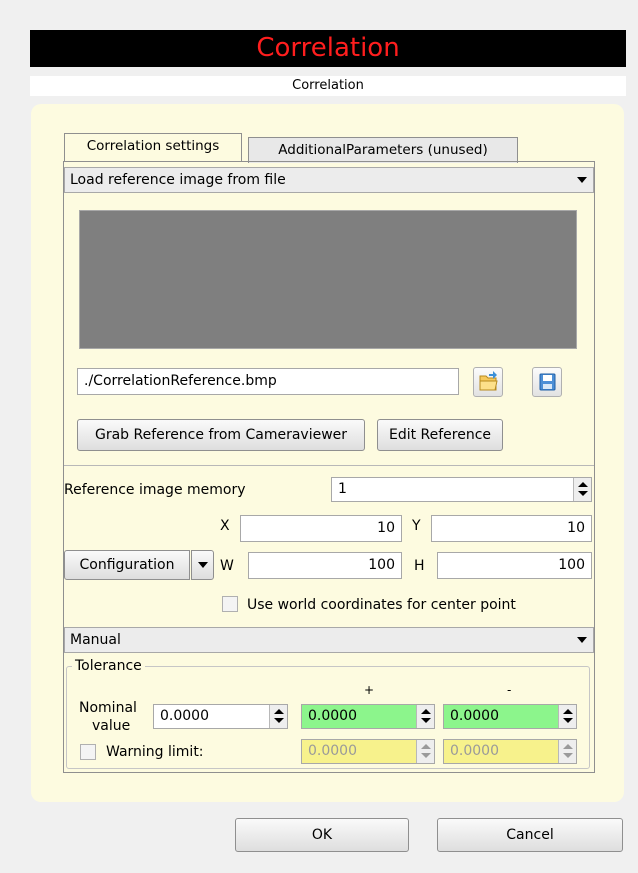  I want to click on window-title: Correlation, so click(328, 48).